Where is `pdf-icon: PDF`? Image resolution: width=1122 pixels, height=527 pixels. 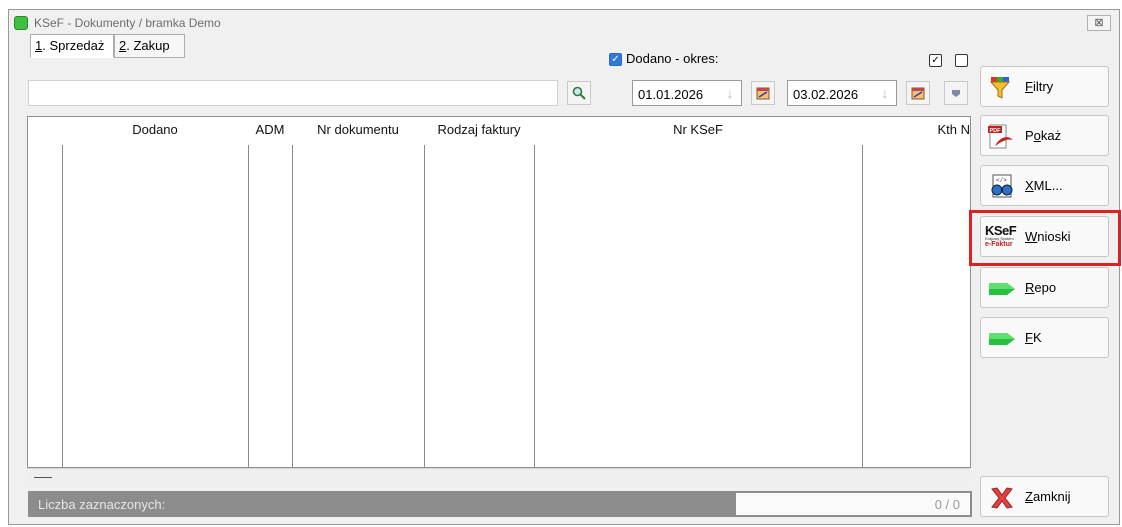 pdf-icon: PDF is located at coordinates (1000, 136).